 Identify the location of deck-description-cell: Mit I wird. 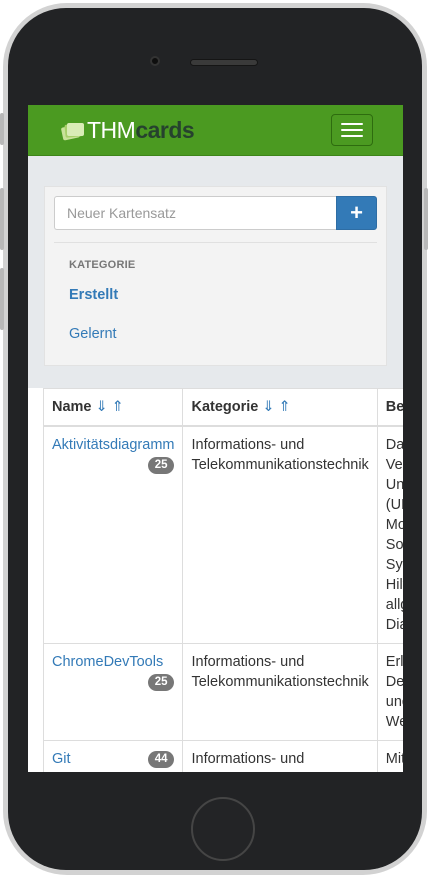
(389, 756).